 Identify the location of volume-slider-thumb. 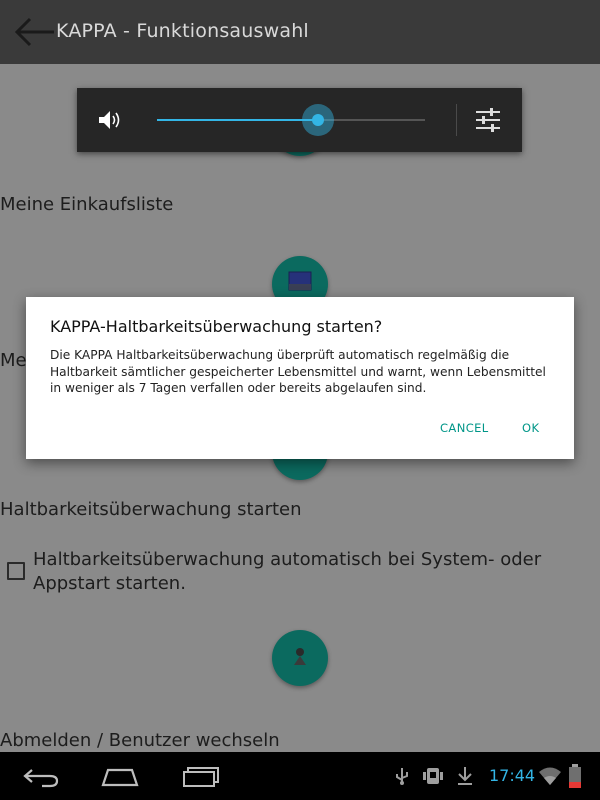
(317, 120).